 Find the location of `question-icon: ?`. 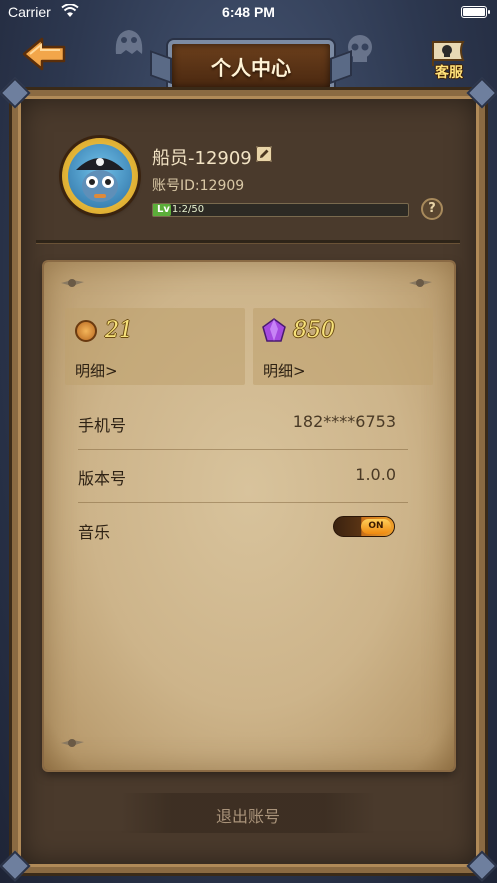

question-icon: ? is located at coordinates (432, 209).